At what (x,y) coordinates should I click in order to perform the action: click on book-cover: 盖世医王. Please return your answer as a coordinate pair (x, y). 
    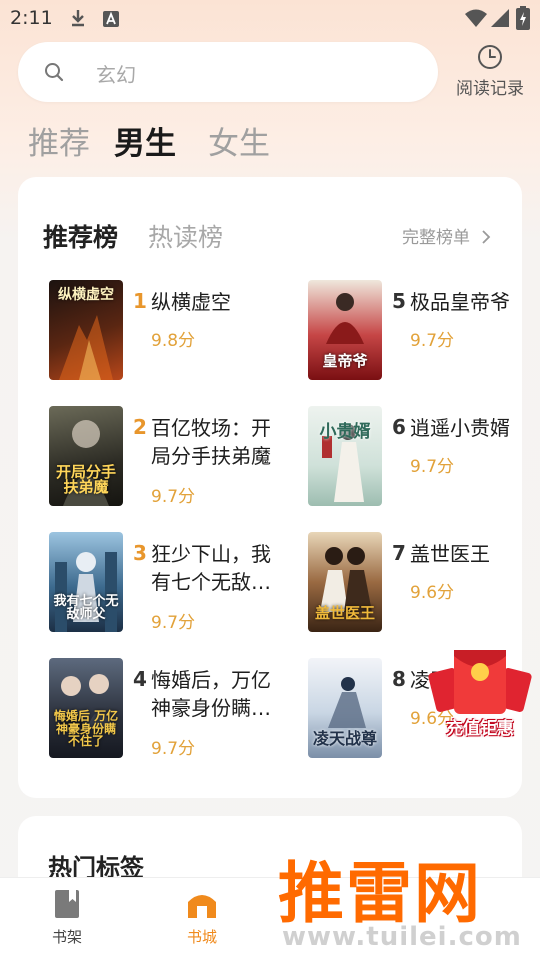
    Looking at the image, I should click on (345, 582).